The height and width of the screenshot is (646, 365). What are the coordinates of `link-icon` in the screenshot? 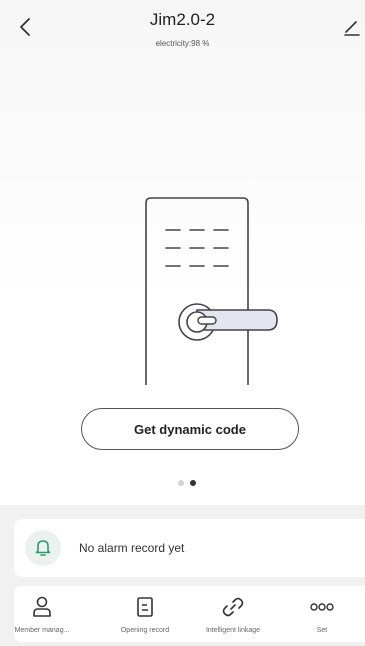 It's located at (233, 607).